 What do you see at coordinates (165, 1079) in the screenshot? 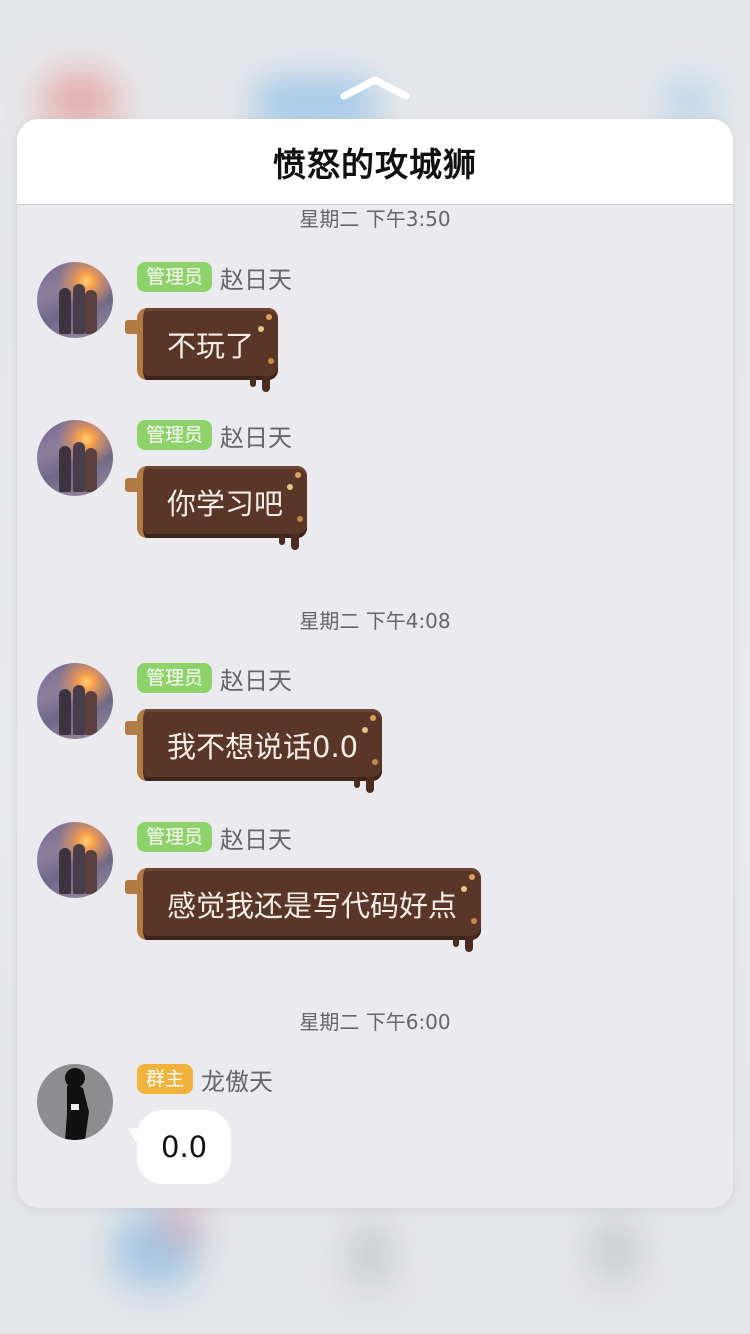
I see `owner-badge: 群主` at bounding box center [165, 1079].